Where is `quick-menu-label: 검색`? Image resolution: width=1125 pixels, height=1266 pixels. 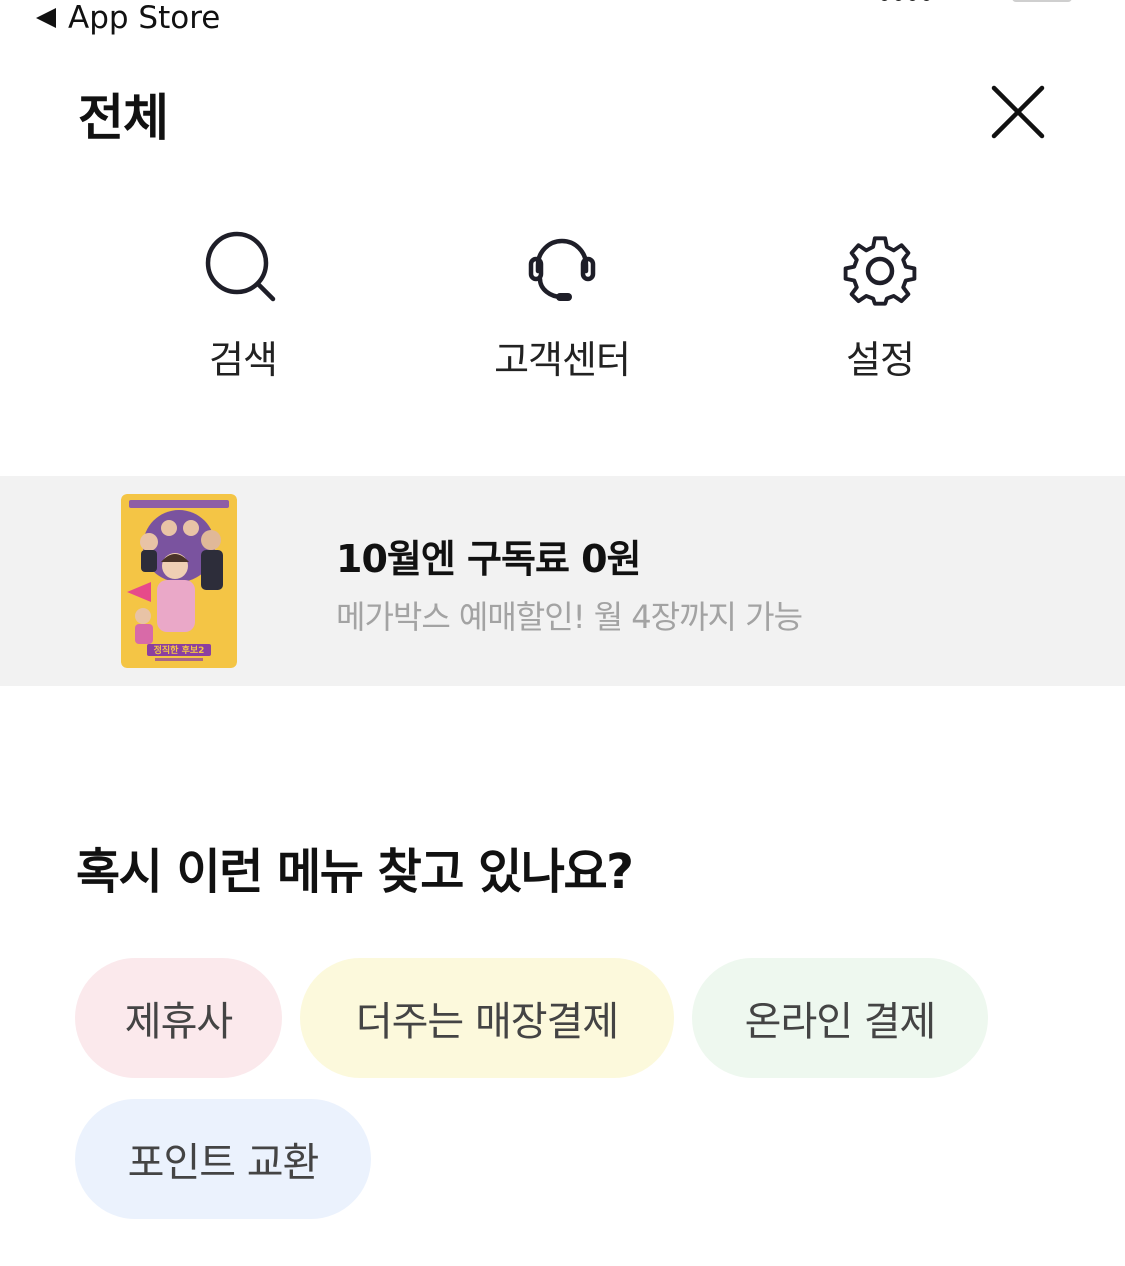
quick-menu-label: 검색 is located at coordinates (243, 360).